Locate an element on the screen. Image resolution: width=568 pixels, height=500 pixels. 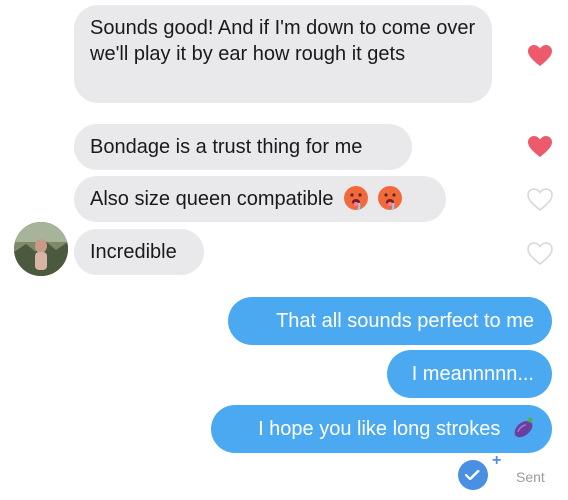
eggplant-emoji-icon is located at coordinates (523, 427).